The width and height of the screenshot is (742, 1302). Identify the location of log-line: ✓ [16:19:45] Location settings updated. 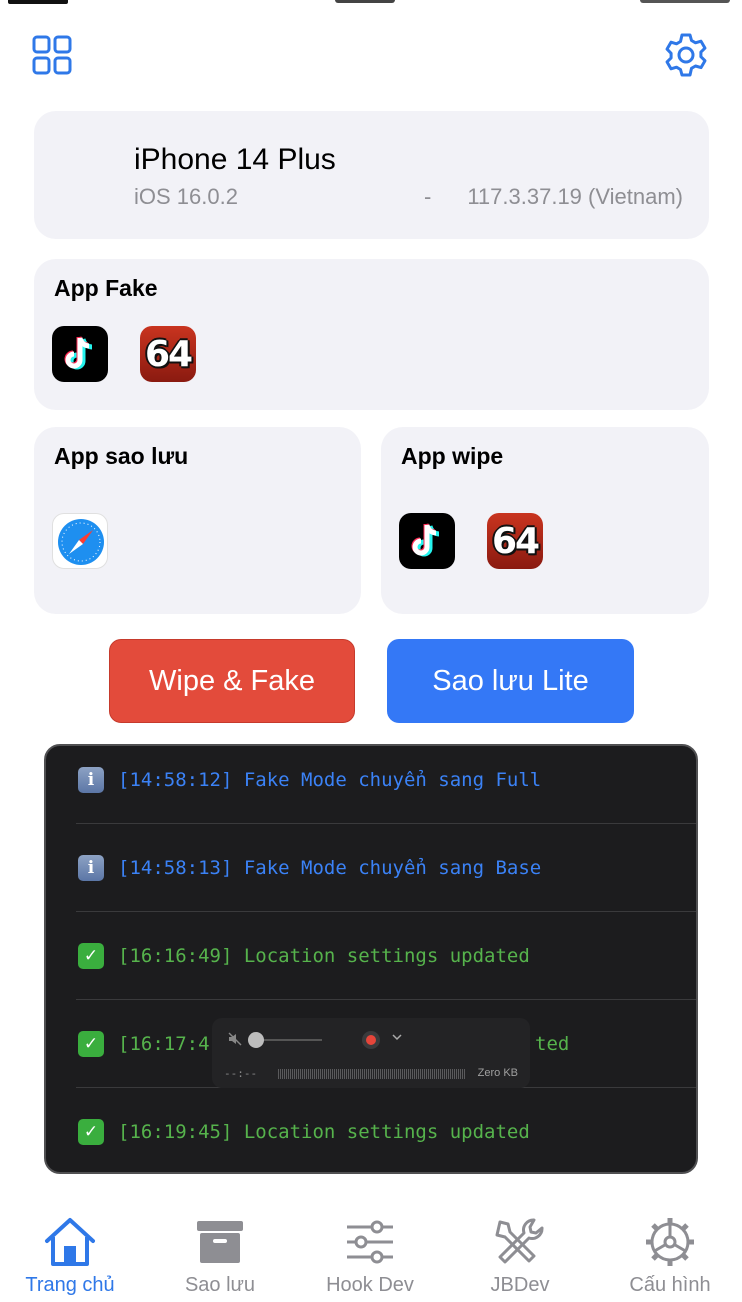
(304, 1132).